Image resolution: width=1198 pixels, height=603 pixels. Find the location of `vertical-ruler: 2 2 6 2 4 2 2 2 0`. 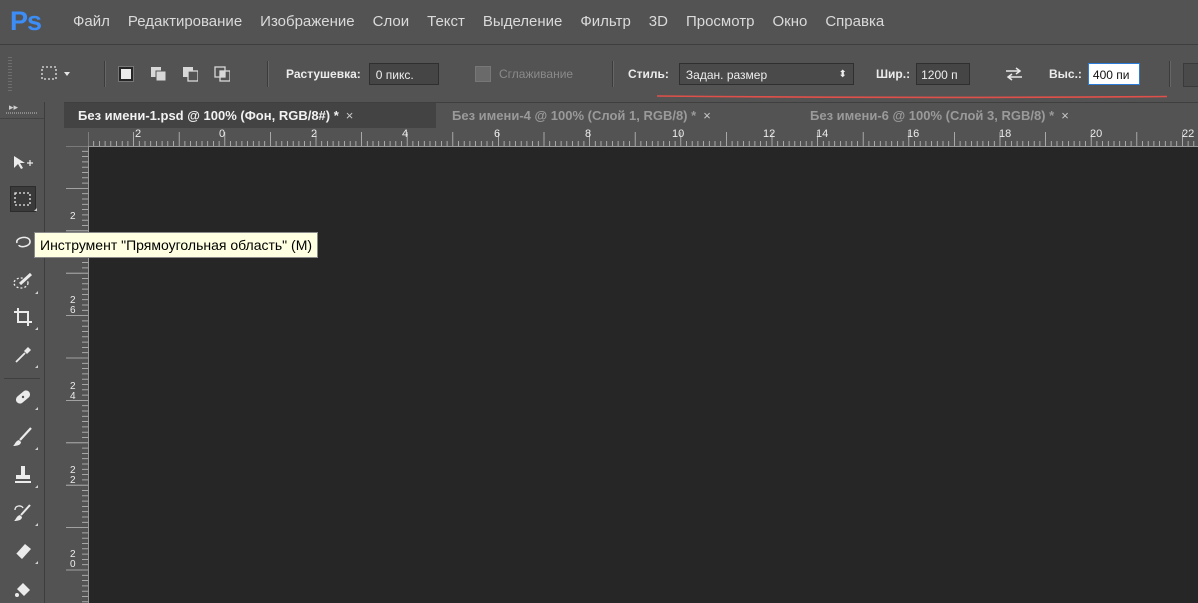

vertical-ruler: 2 2 6 2 4 2 2 2 0 is located at coordinates (76, 374).